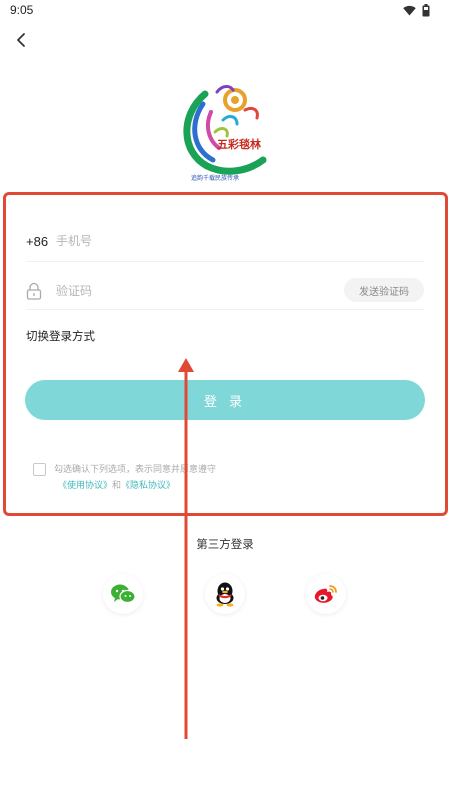 The width and height of the screenshot is (450, 800). Describe the element at coordinates (186, 548) in the screenshot. I see `annotation-arrow` at that location.